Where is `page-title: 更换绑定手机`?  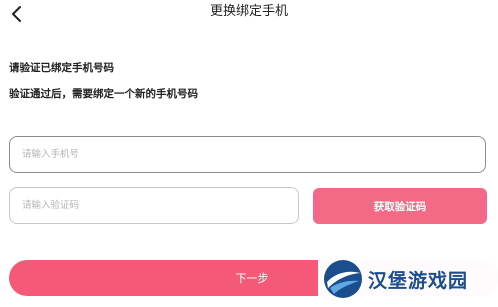 page-title: 更换绑定手机 is located at coordinates (248, 11).